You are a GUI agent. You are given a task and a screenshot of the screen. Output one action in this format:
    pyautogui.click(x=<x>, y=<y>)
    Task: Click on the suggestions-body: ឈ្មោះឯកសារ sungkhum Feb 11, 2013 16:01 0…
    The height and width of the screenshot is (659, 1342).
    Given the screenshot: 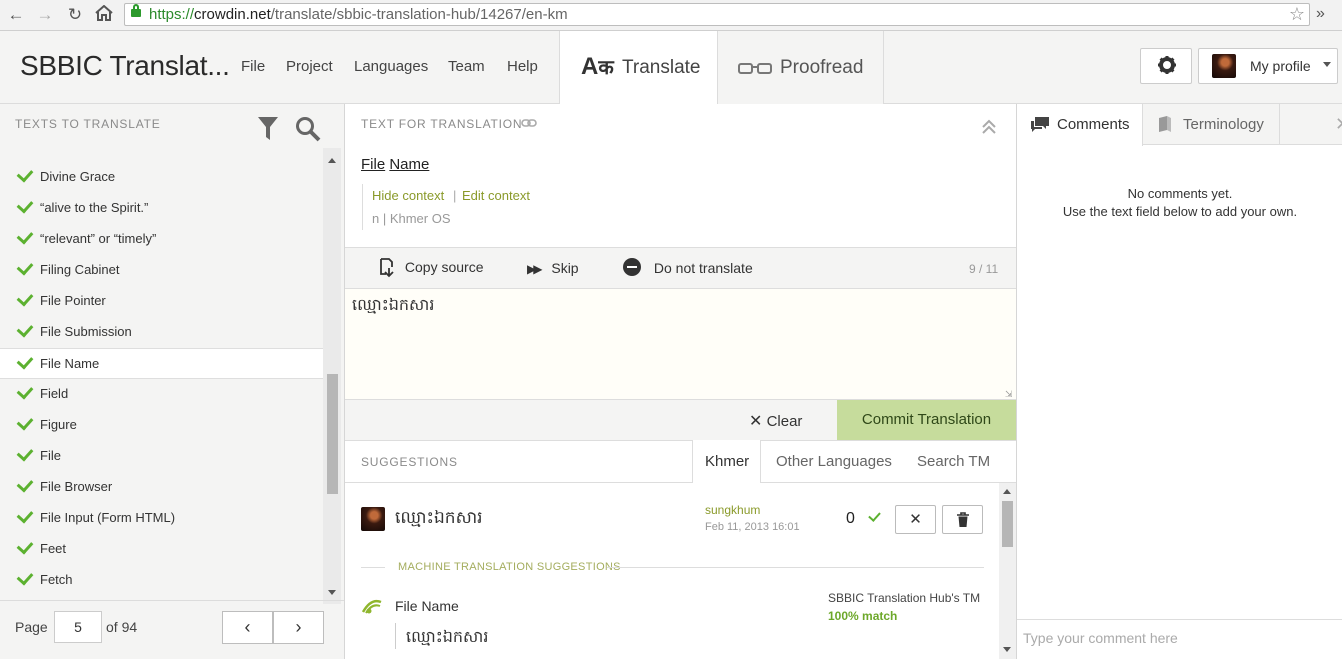 What is the action you would take?
    pyautogui.click(x=680, y=571)
    